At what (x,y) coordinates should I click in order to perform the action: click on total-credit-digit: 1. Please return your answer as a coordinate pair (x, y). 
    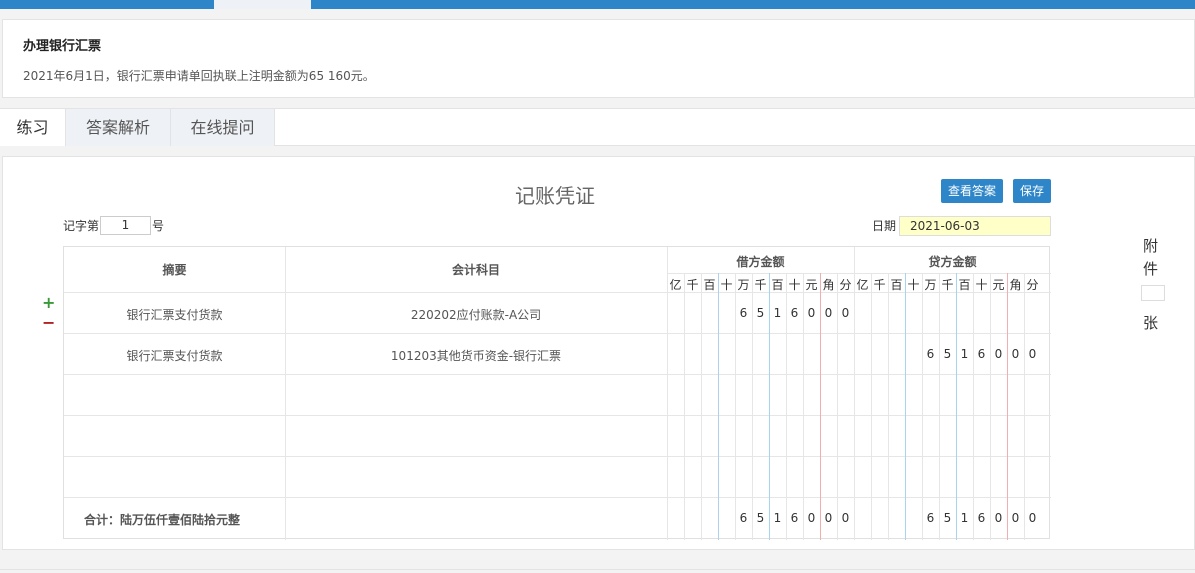
    Looking at the image, I should click on (964, 518).